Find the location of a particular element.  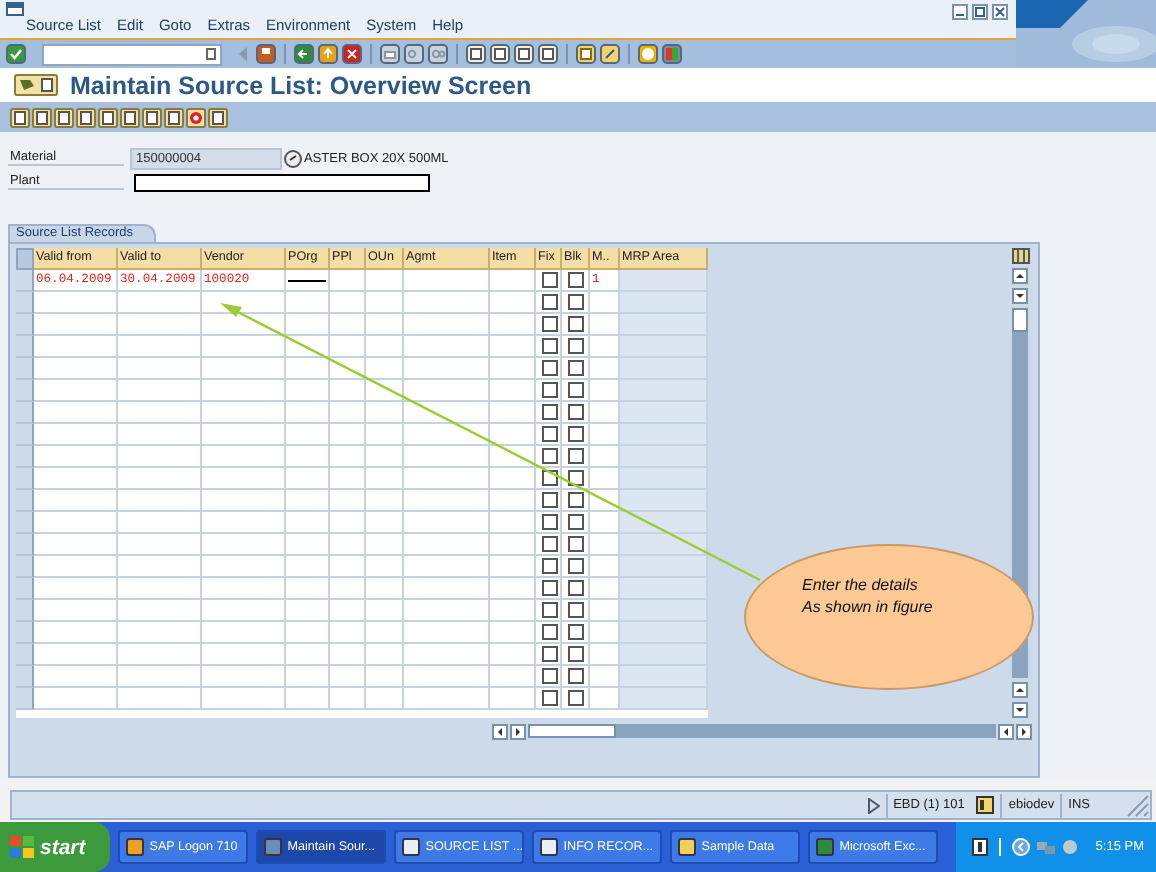

window-icon is located at coordinates (15, 9).